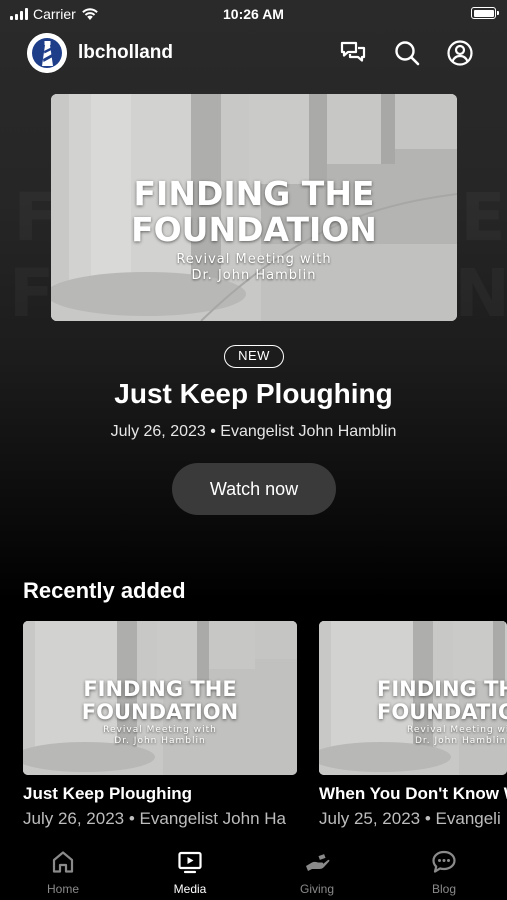 The image size is (507, 900). I want to click on tab-blog: Blog, so click(444, 868).